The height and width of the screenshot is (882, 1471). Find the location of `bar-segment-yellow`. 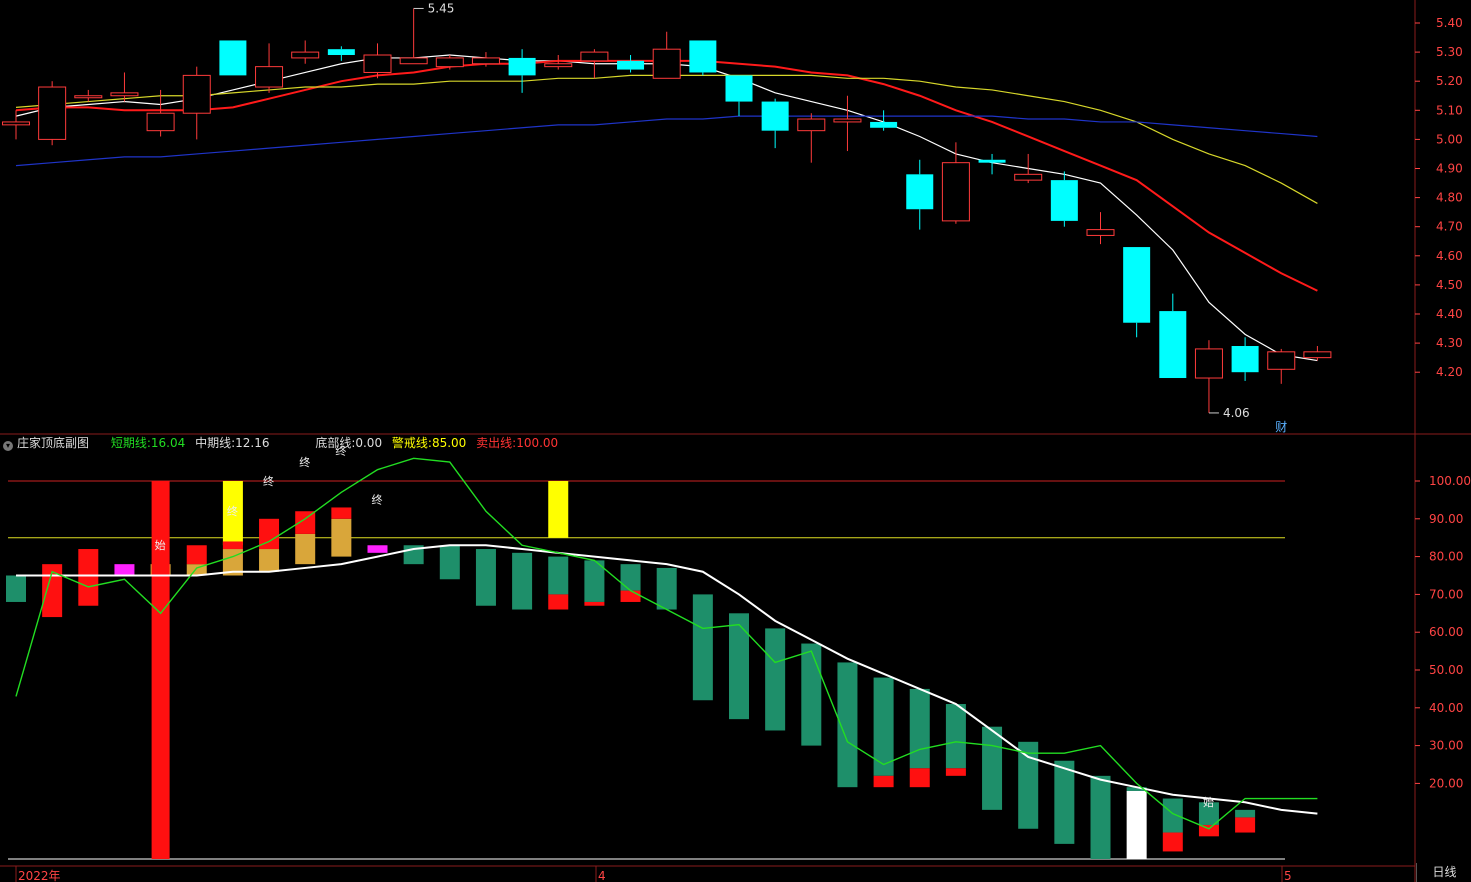

bar-segment-yellow is located at coordinates (558, 509).